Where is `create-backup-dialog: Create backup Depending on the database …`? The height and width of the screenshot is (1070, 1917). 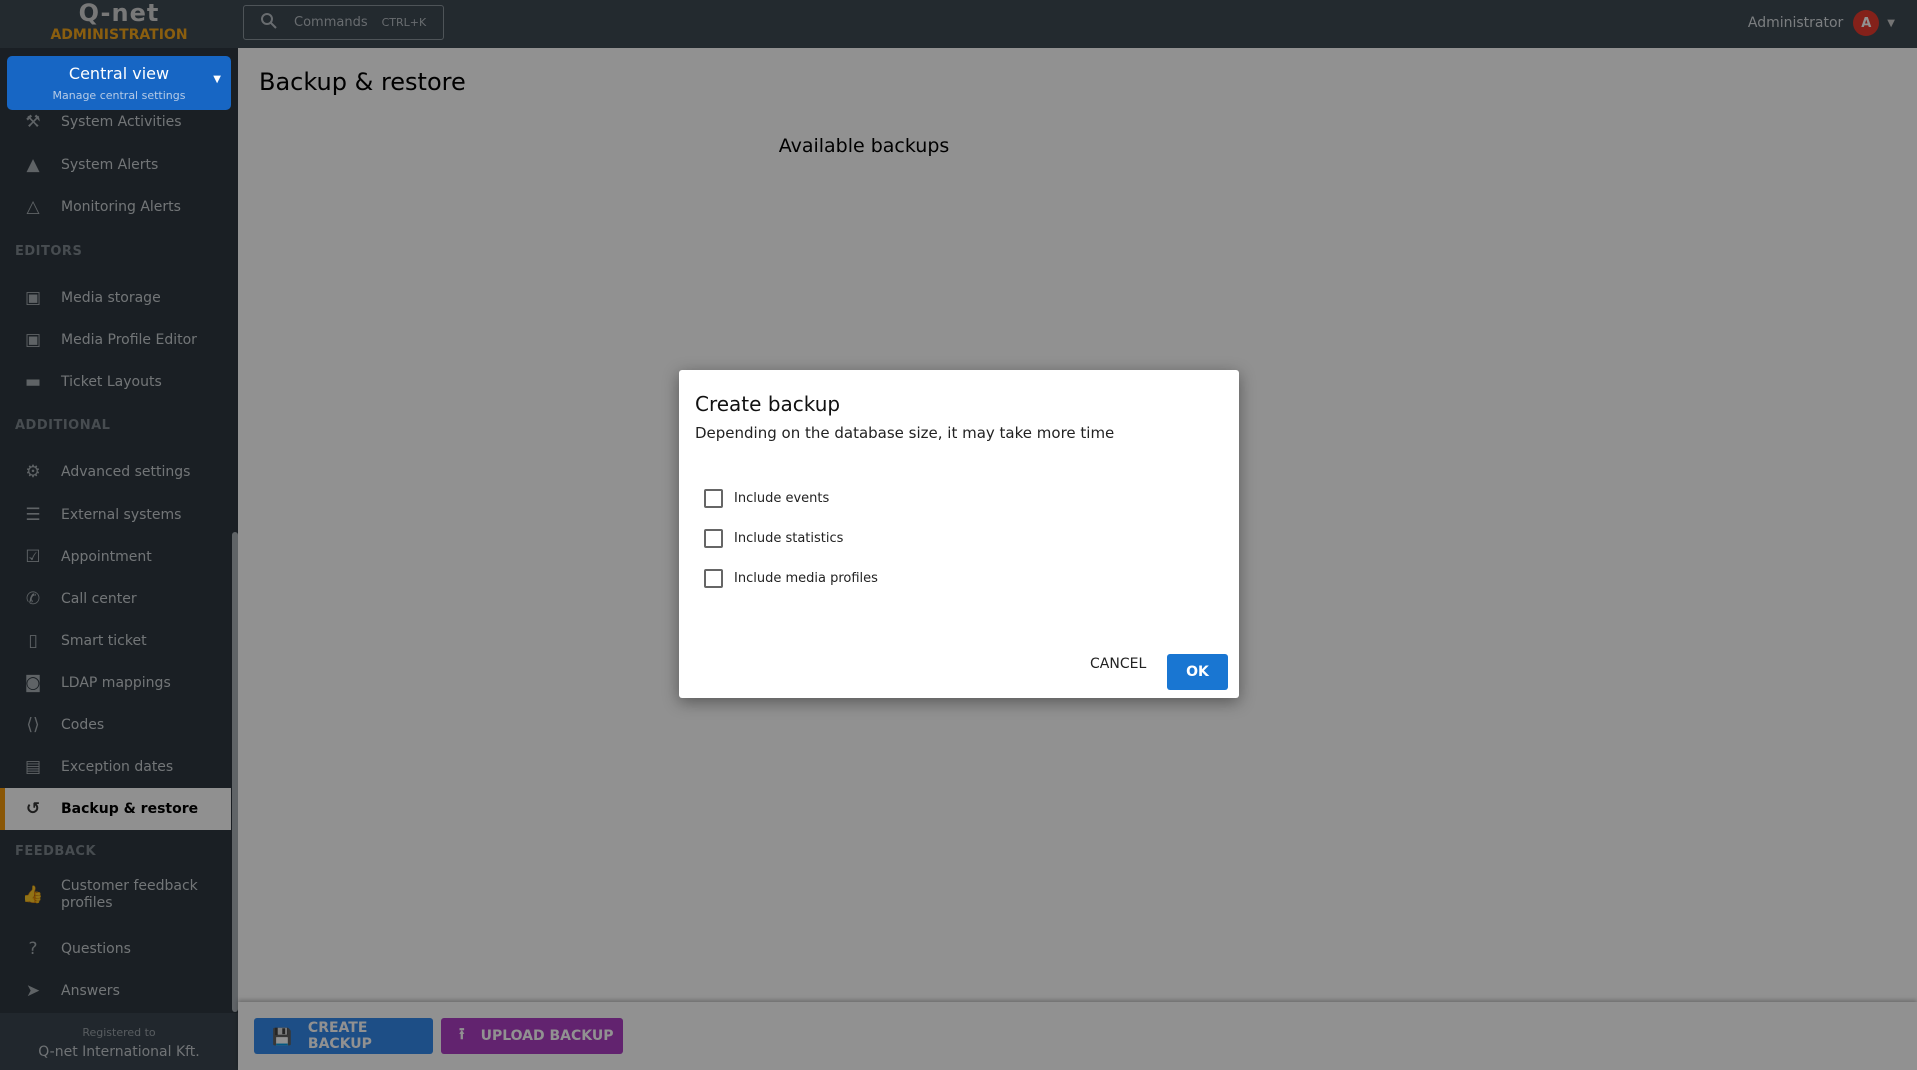
create-backup-dialog: Create backup Depending on the database … is located at coordinates (959, 534).